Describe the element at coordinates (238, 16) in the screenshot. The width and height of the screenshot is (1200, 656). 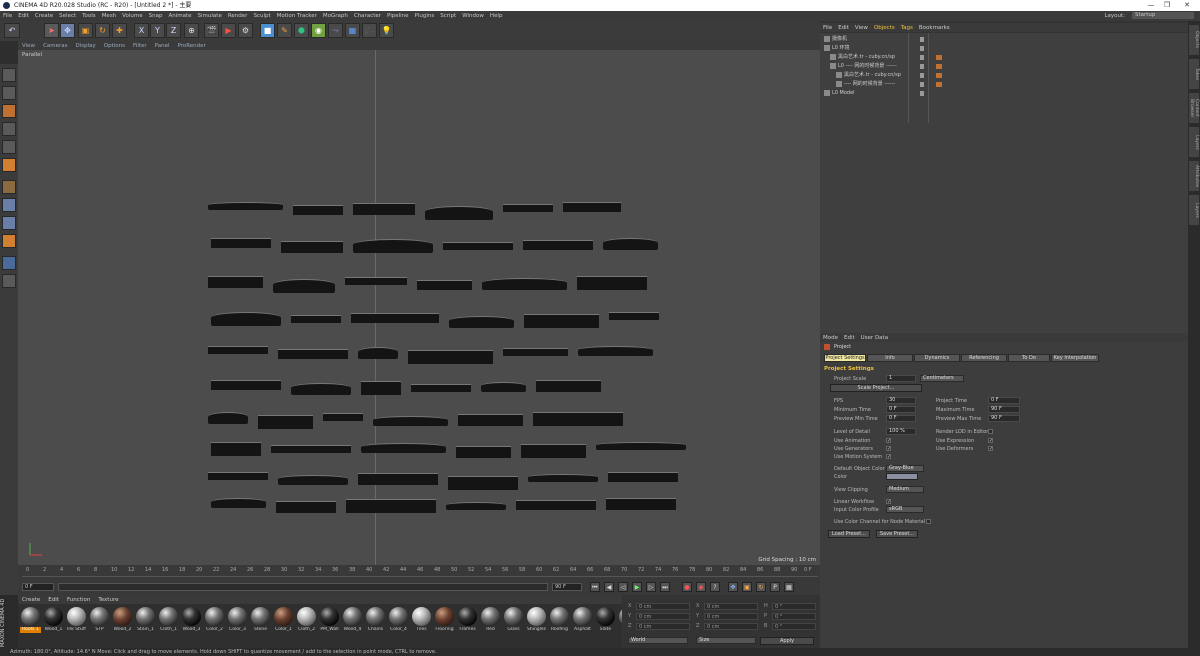
I see `menu-render: Render` at that location.